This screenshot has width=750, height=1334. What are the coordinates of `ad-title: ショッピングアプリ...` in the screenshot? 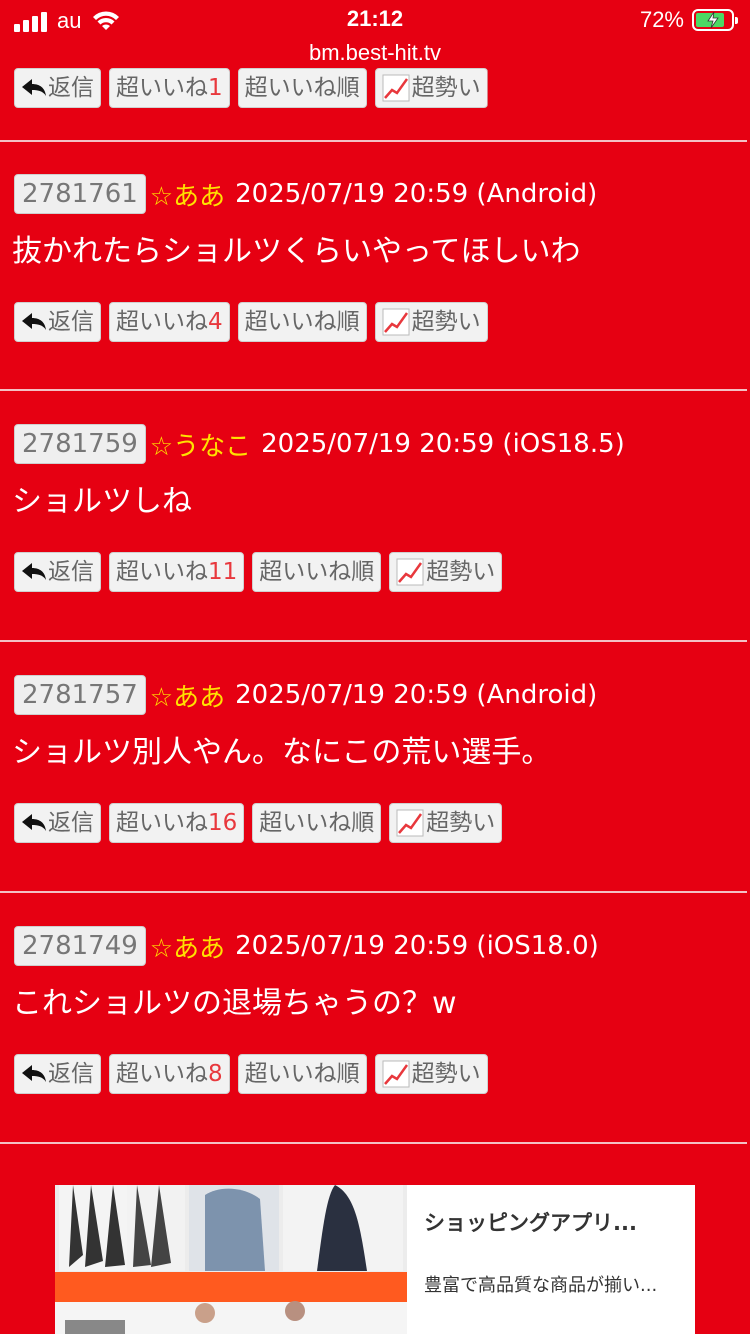 It's located at (530, 1223).